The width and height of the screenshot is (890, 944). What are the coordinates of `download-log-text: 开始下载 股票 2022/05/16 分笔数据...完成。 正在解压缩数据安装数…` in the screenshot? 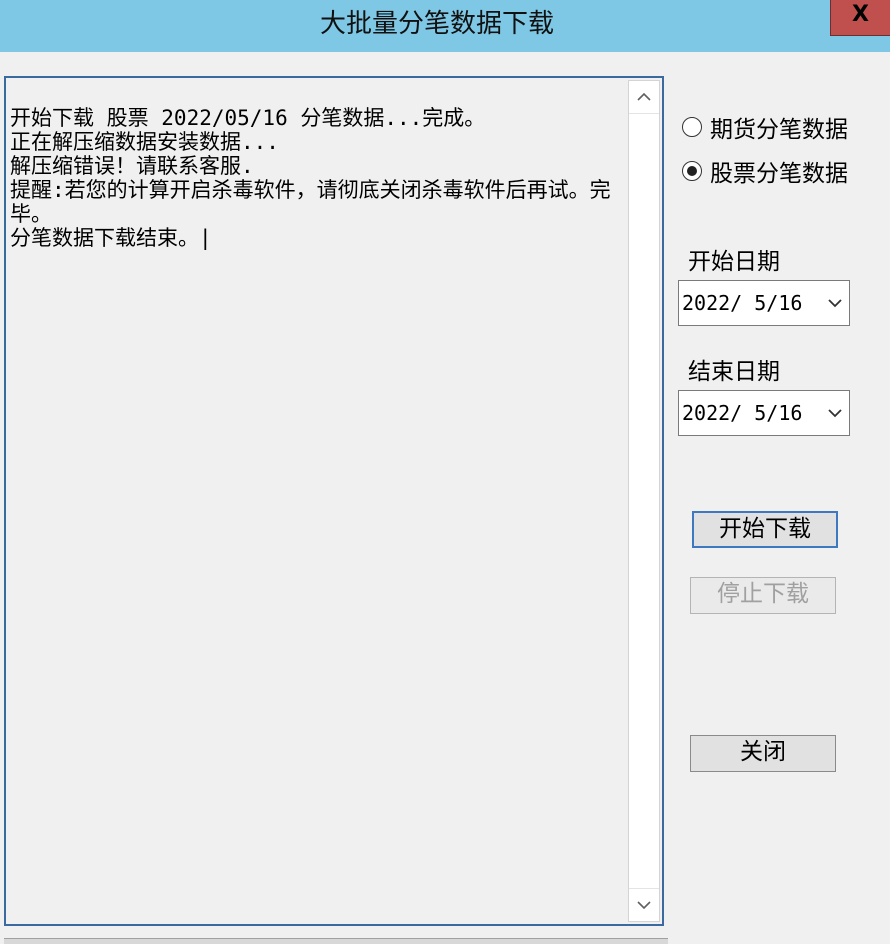 It's located at (310, 178).